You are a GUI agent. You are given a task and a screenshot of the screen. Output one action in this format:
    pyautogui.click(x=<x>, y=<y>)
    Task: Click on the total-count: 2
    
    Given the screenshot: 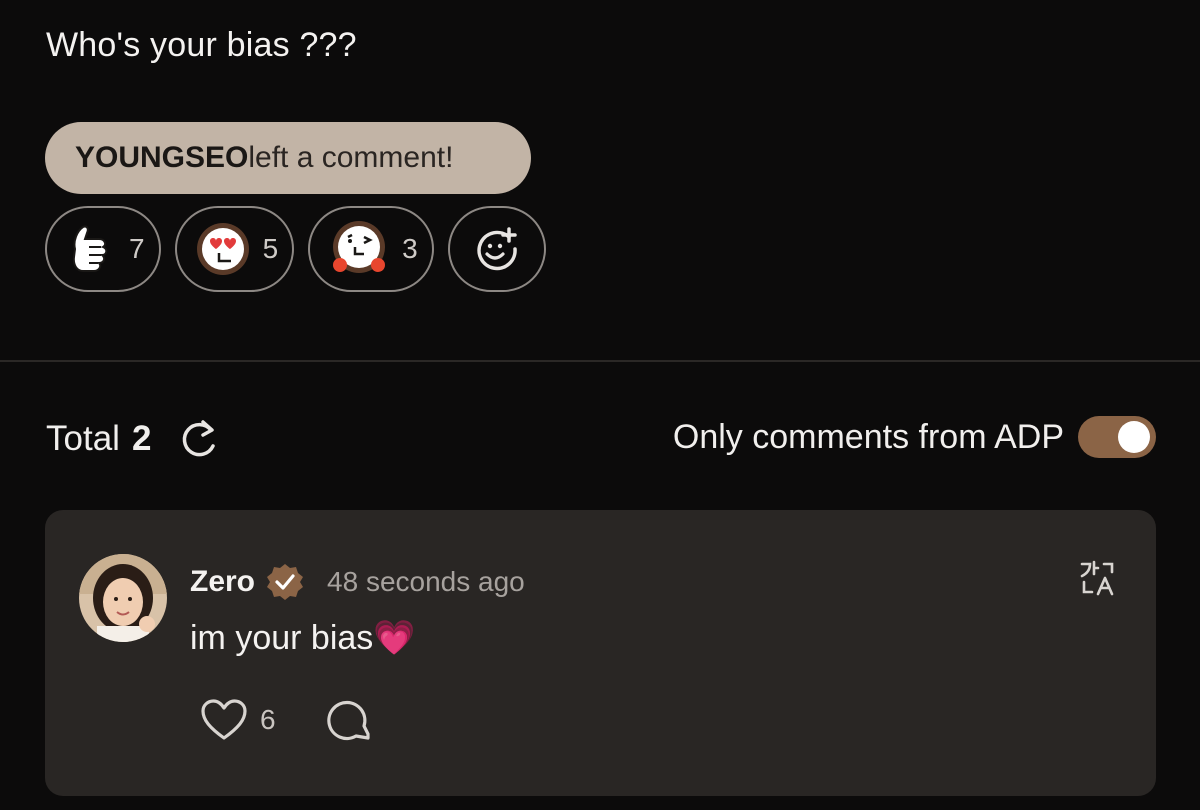 What is the action you would take?
    pyautogui.click(x=141, y=438)
    